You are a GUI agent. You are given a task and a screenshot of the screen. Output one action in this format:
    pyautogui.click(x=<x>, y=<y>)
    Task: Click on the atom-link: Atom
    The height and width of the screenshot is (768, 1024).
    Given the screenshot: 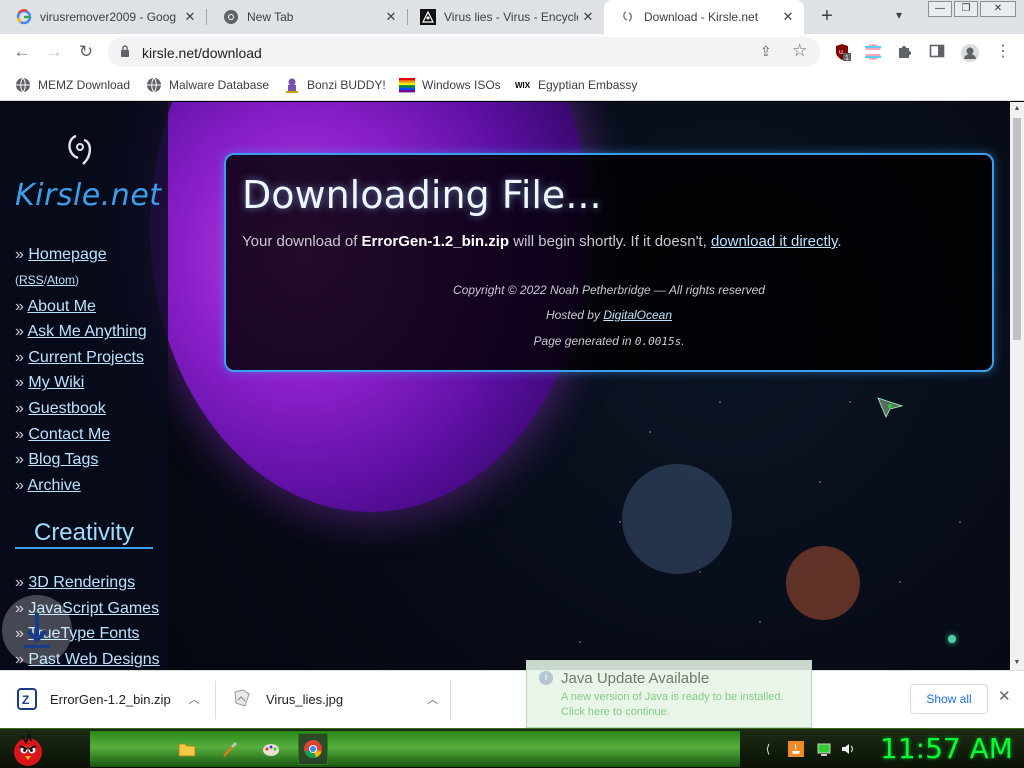 What is the action you would take?
    pyautogui.click(x=61, y=280)
    